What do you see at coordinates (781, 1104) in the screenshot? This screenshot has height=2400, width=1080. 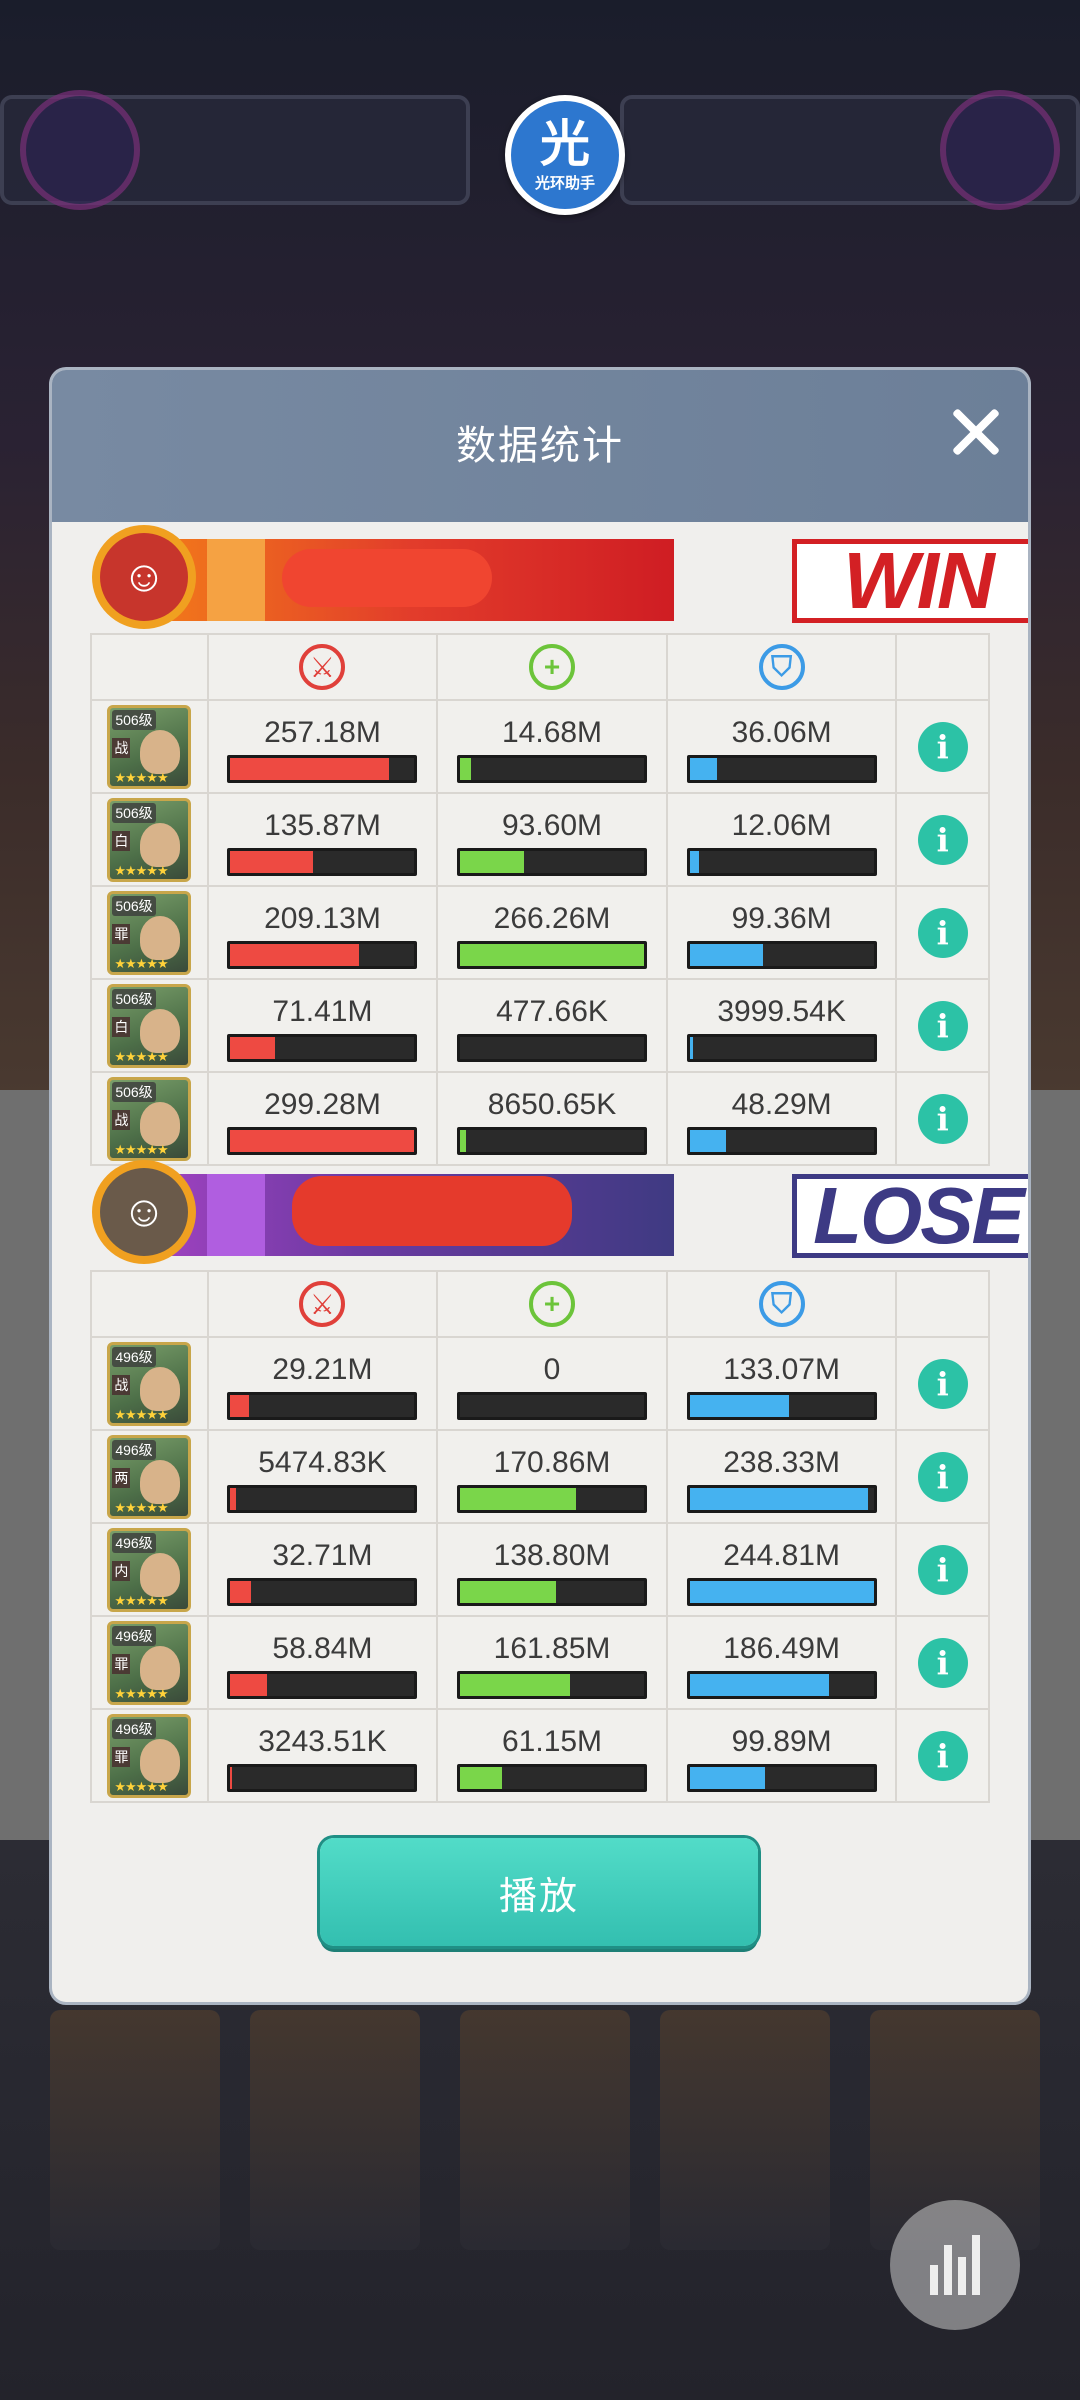 I see `defense-value: 48.29M` at bounding box center [781, 1104].